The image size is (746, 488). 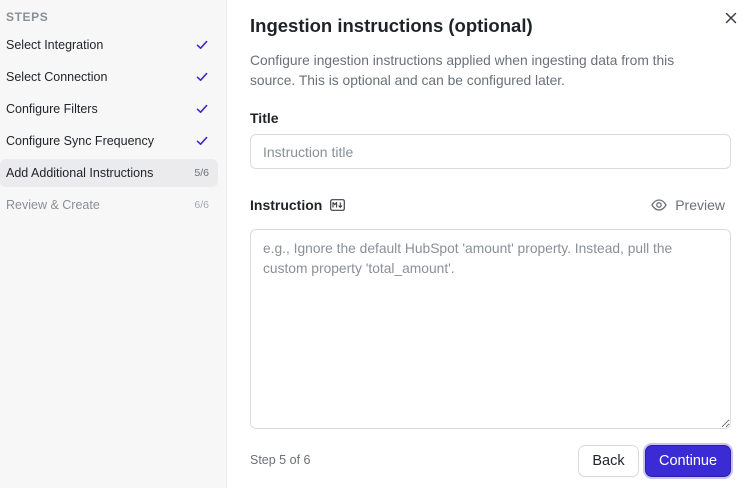 I want to click on step-configure-filters: Configure Filters, so click(x=109, y=109).